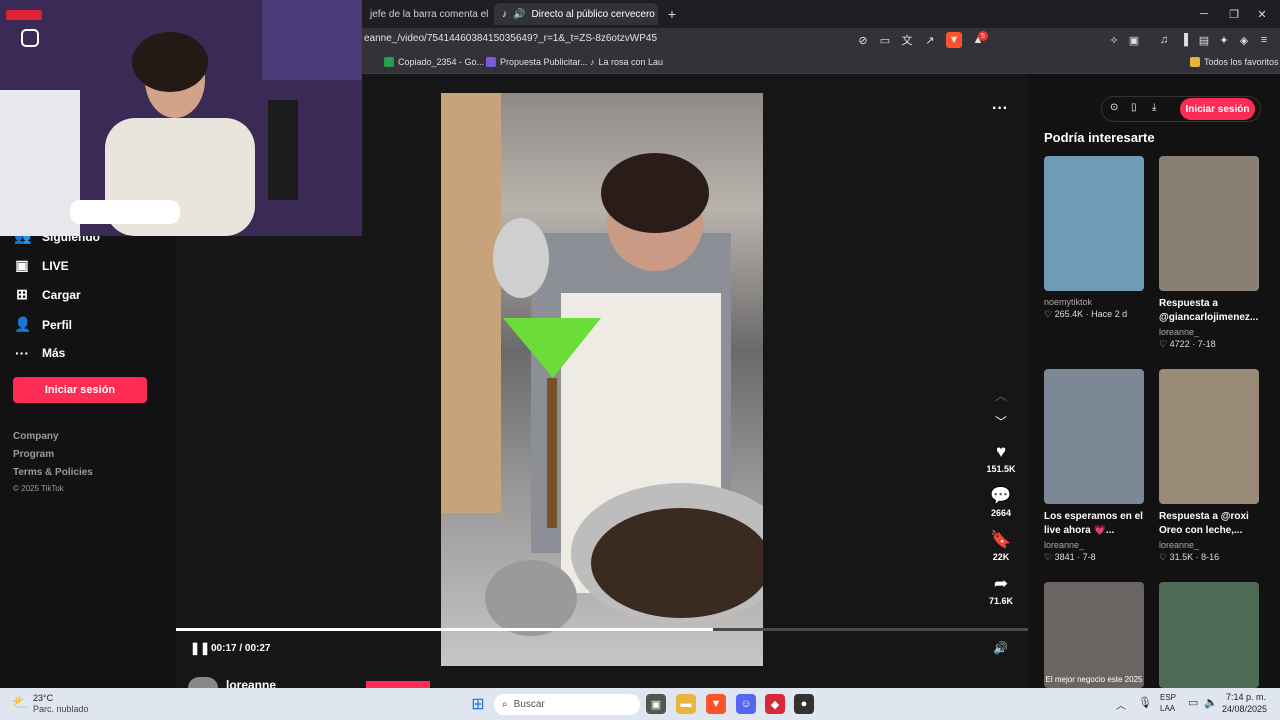 The height and width of the screenshot is (720, 1280). What do you see at coordinates (24, 15) in the screenshot?
I see `recording-badge` at bounding box center [24, 15].